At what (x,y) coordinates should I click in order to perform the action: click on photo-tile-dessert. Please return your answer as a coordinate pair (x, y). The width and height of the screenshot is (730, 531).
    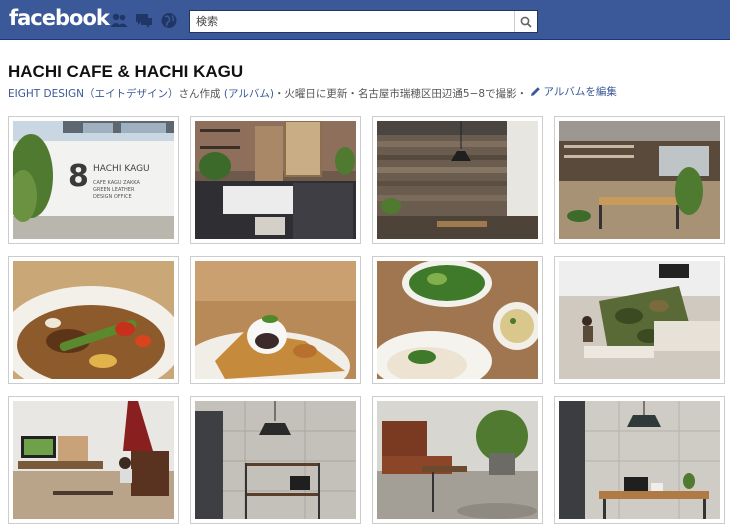
    Looking at the image, I should click on (275, 320).